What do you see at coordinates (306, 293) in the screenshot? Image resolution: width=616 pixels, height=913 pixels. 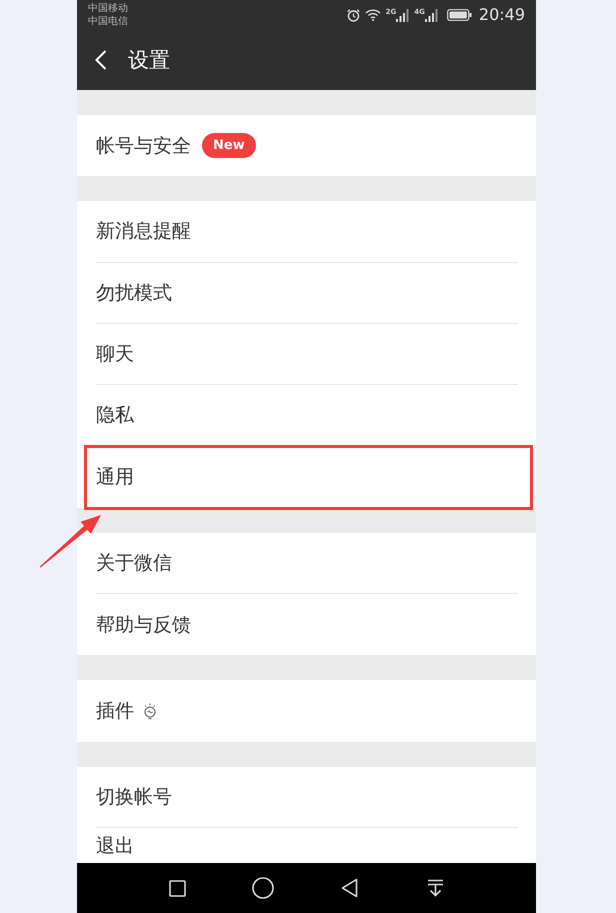 I see `settings-item: 勿扰模式` at bounding box center [306, 293].